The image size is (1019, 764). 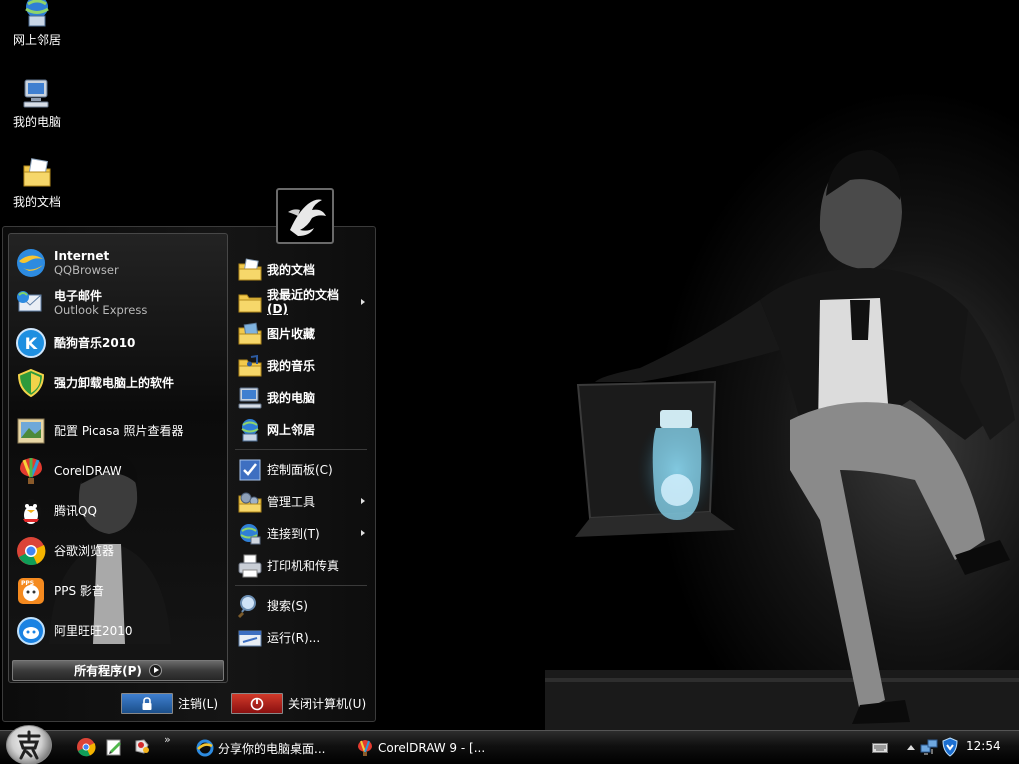 I want to click on place-admin-tools: 管理工具, so click(x=302, y=502).